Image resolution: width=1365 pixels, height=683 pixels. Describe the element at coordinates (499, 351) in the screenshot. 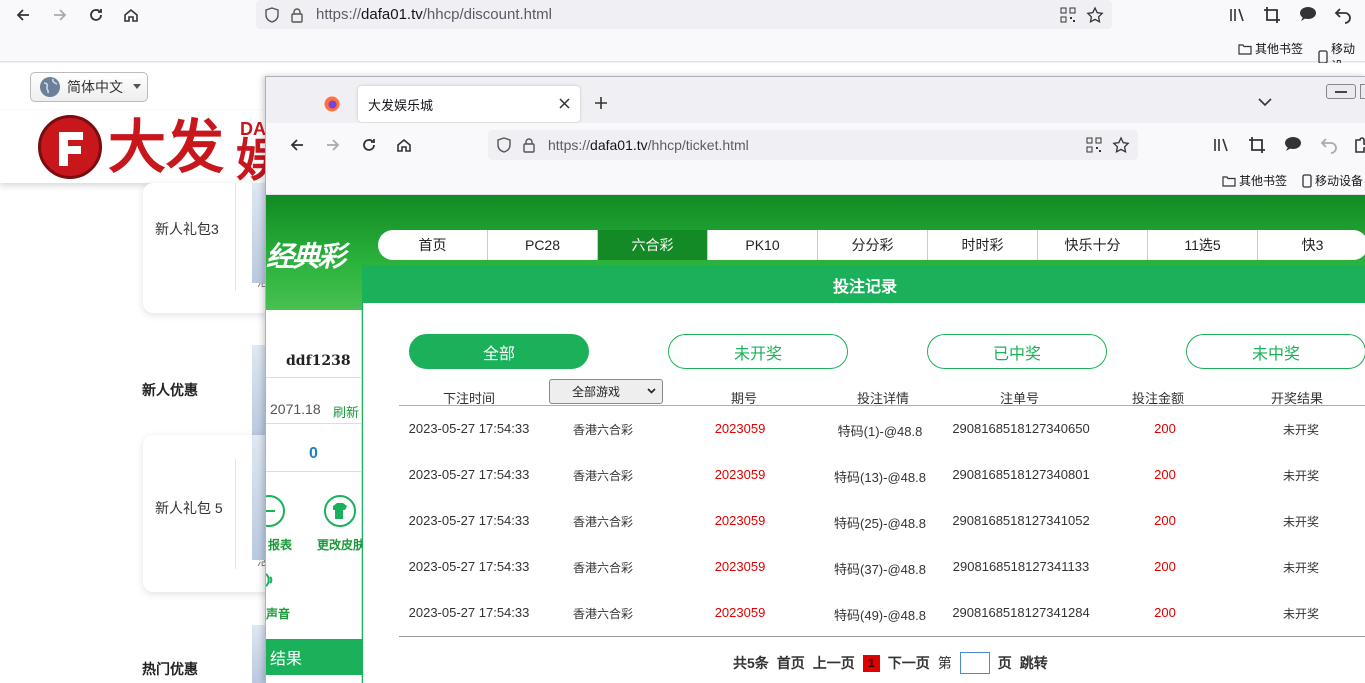

I see `filter-all-button: 全部` at that location.